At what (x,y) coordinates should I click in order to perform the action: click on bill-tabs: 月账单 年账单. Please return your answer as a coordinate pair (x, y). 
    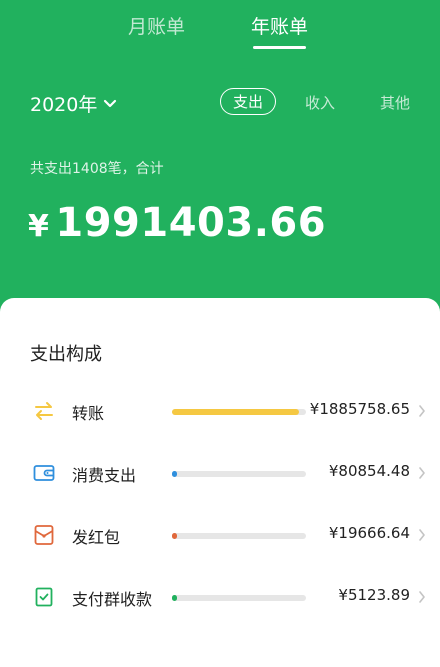
    Looking at the image, I should click on (220, 32).